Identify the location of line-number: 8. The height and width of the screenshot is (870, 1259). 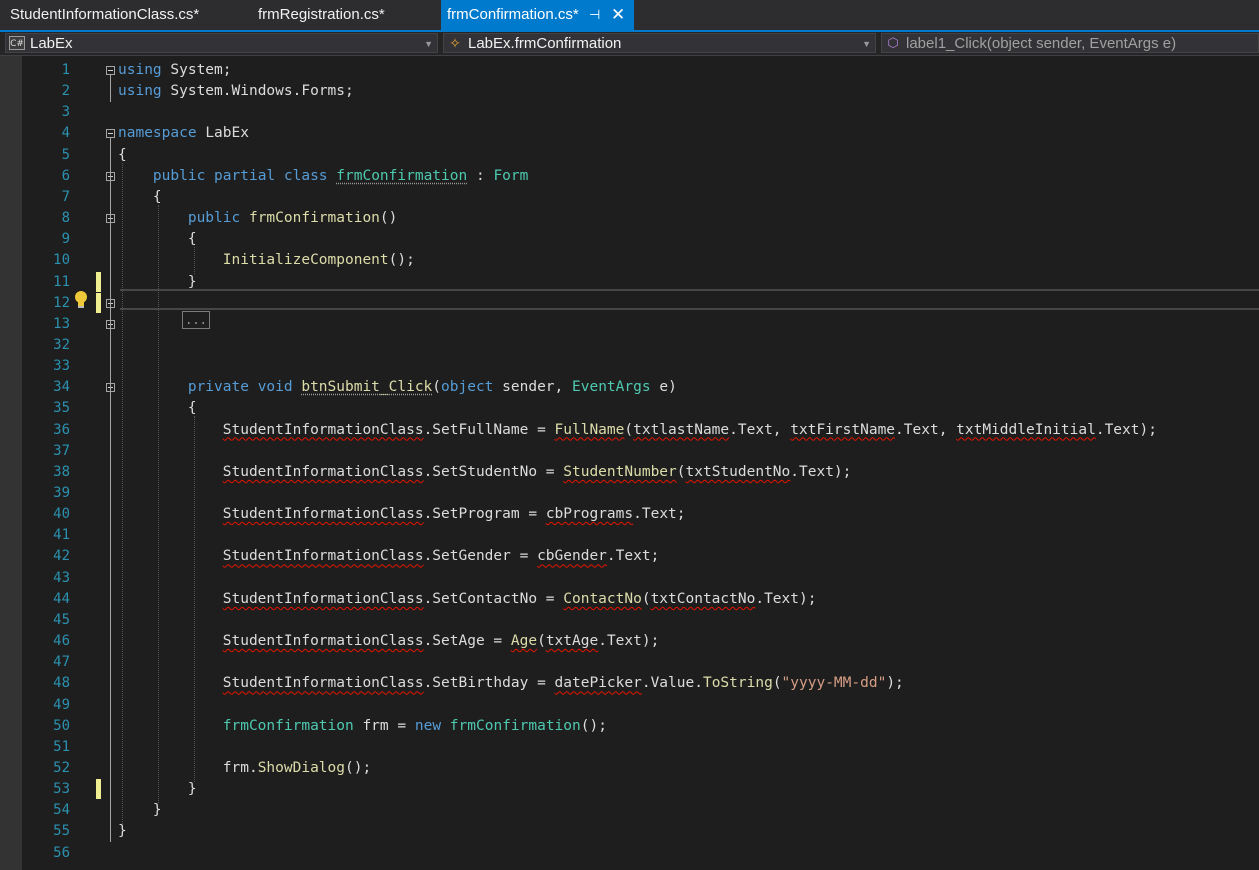
(65, 218).